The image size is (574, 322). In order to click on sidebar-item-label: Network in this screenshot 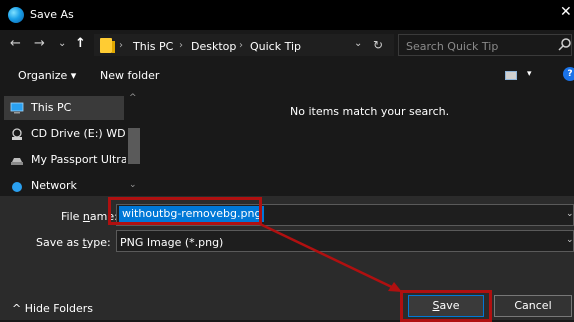, I will do `click(54, 185)`.